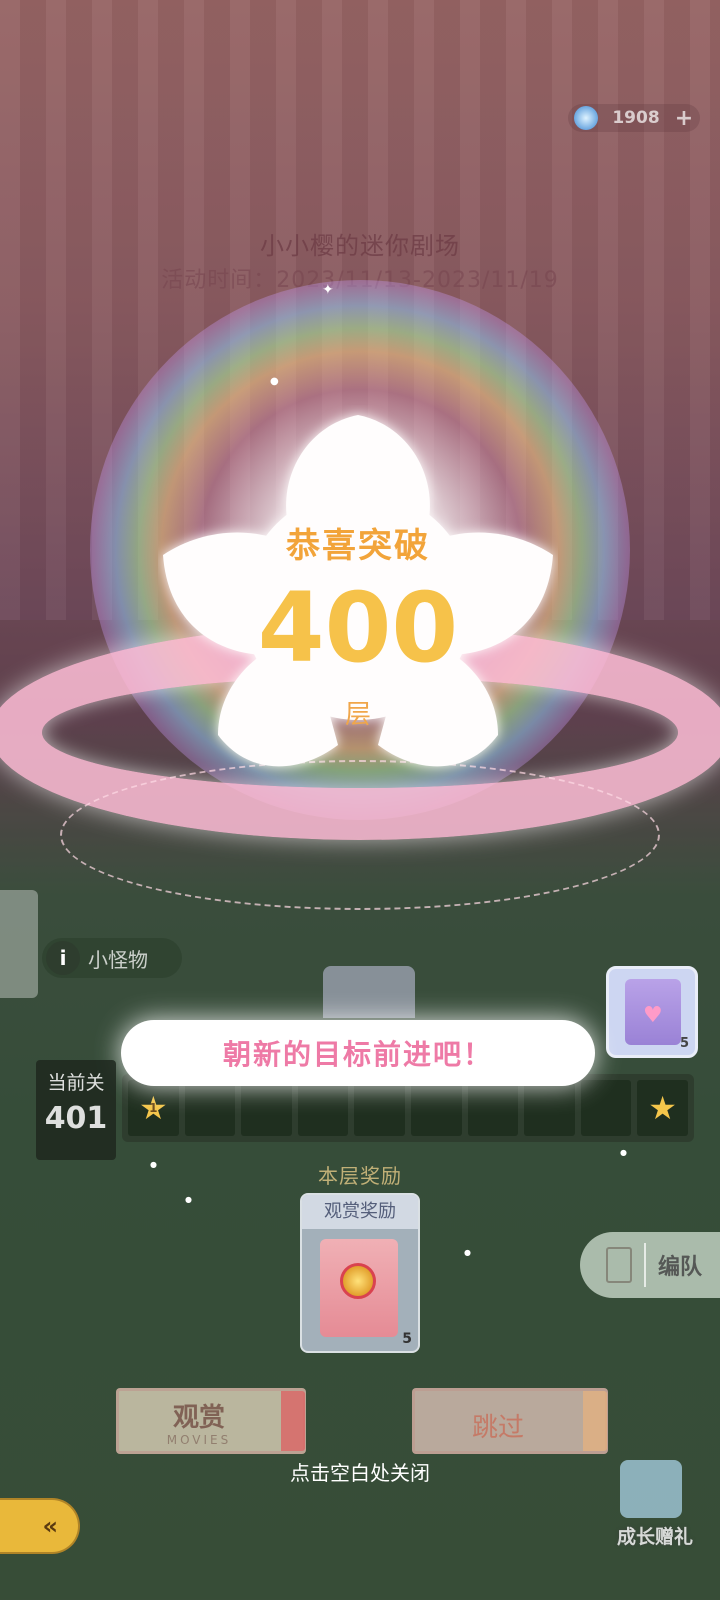  Describe the element at coordinates (497, 1428) in the screenshot. I see `skip-label: 跳过` at that location.